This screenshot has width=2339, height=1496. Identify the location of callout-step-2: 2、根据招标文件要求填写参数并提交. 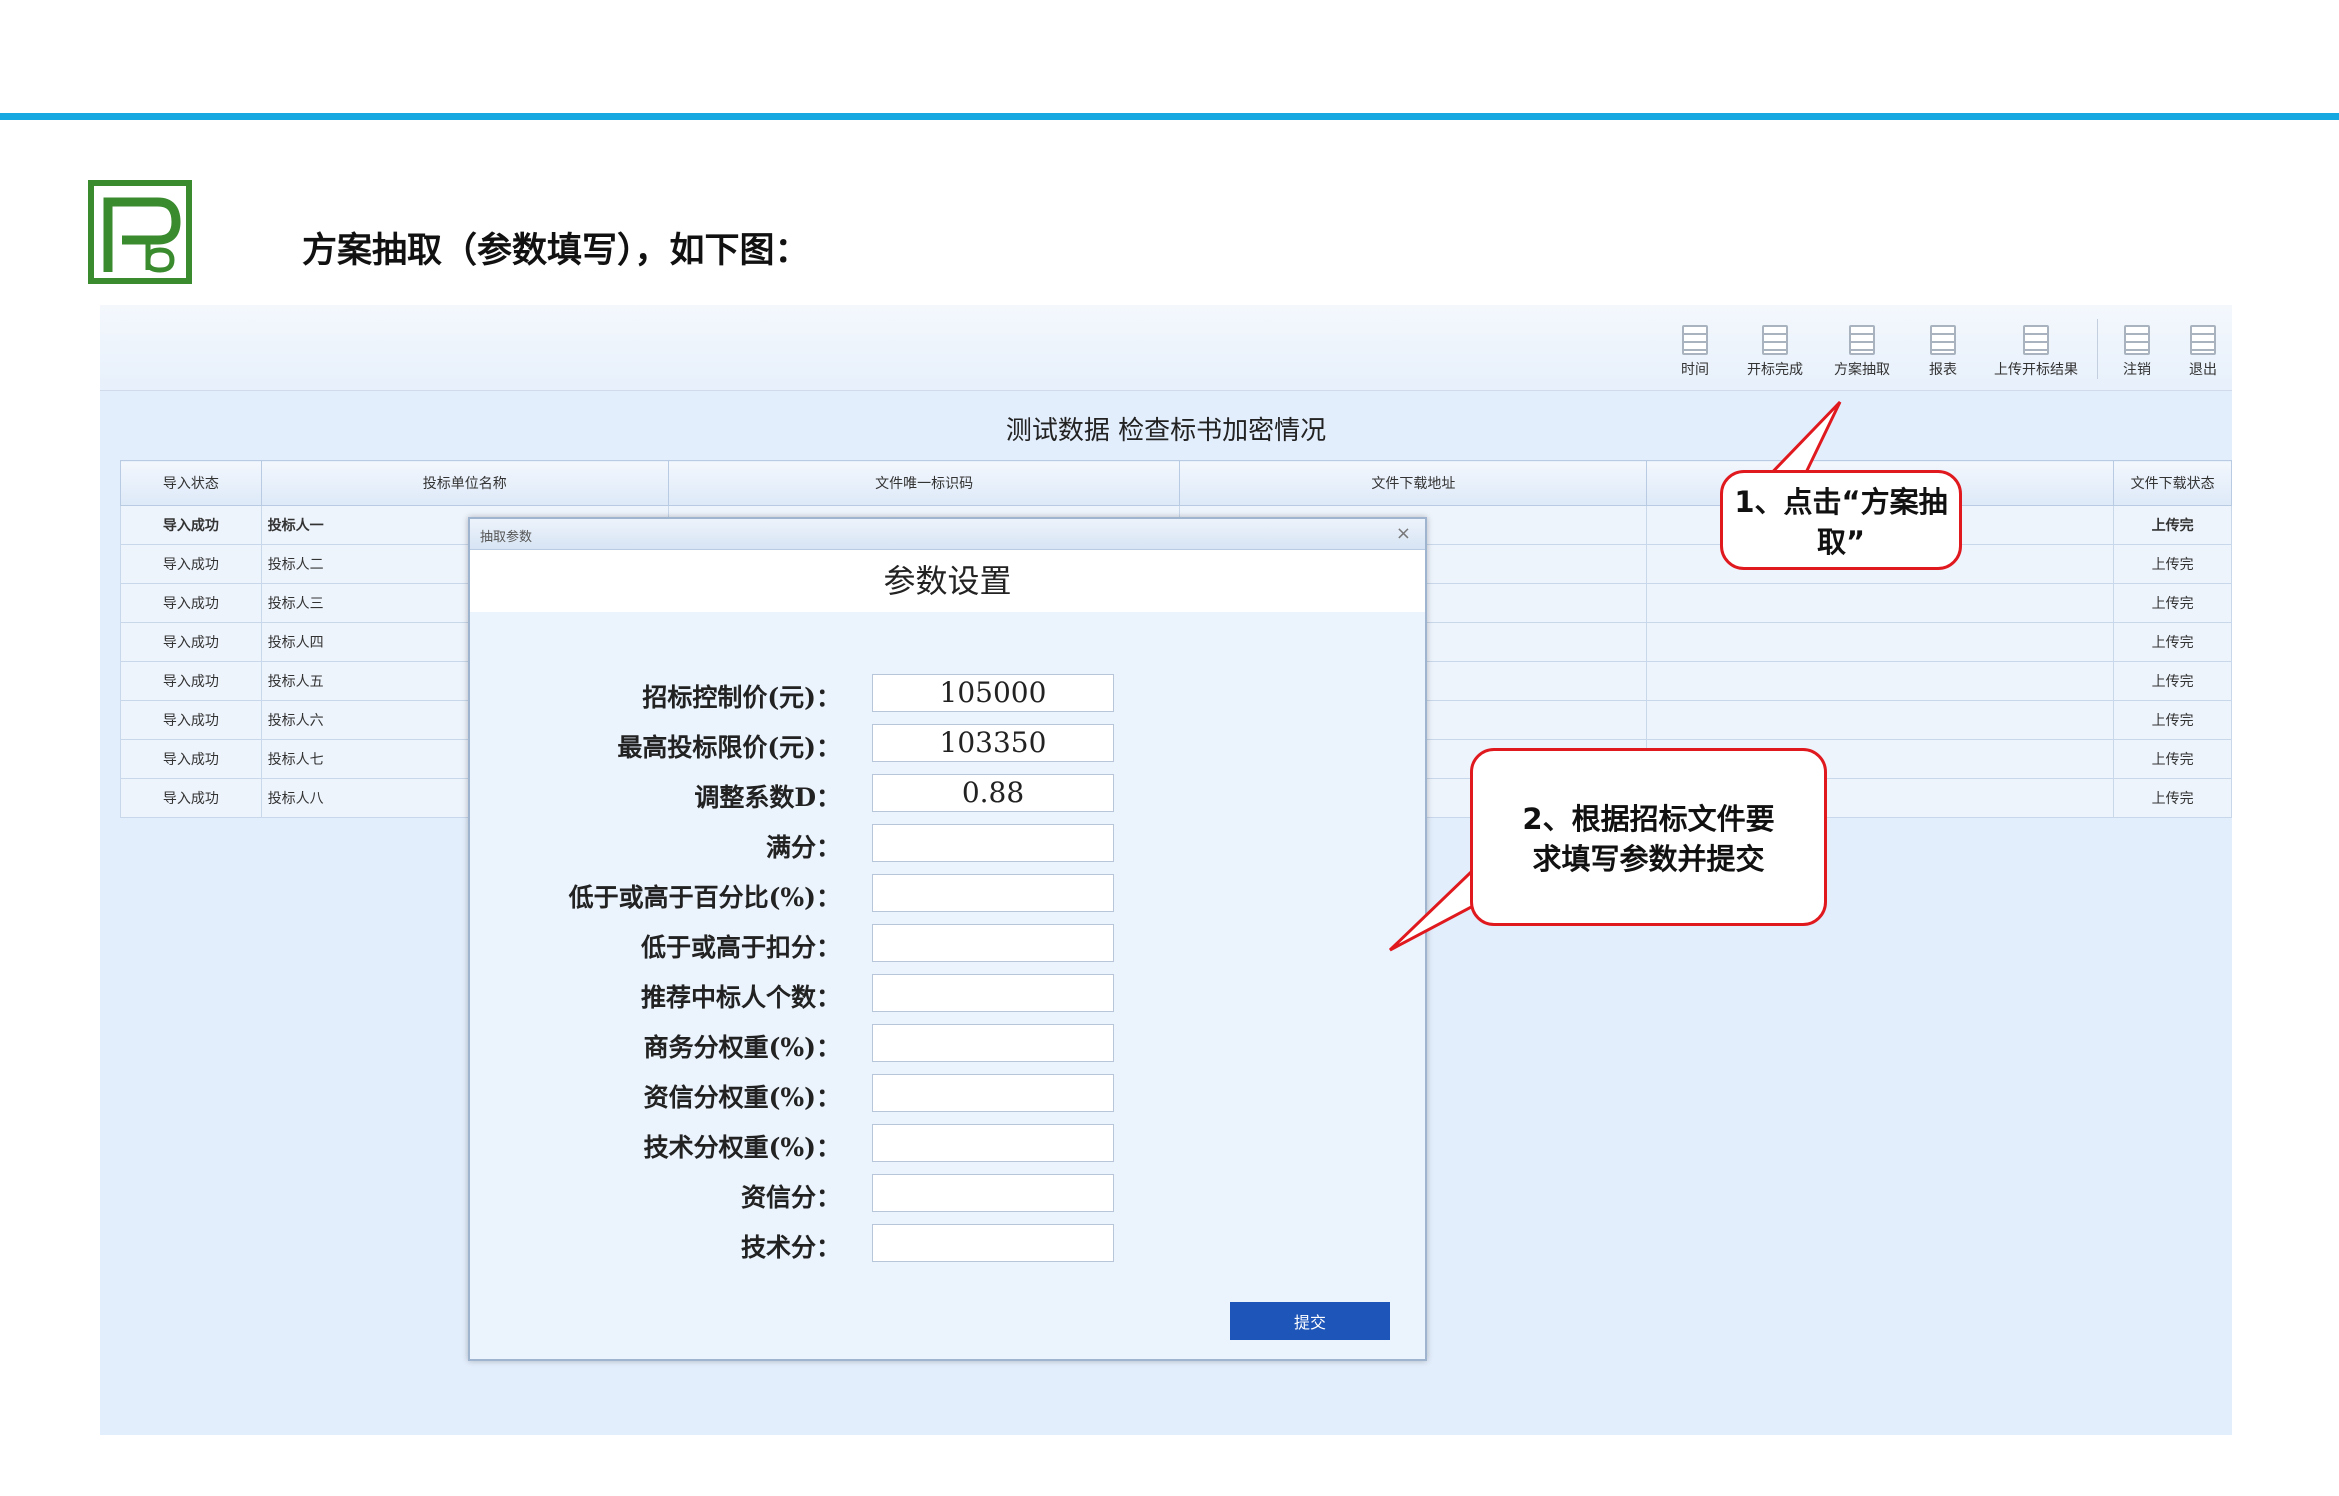
(1648, 837).